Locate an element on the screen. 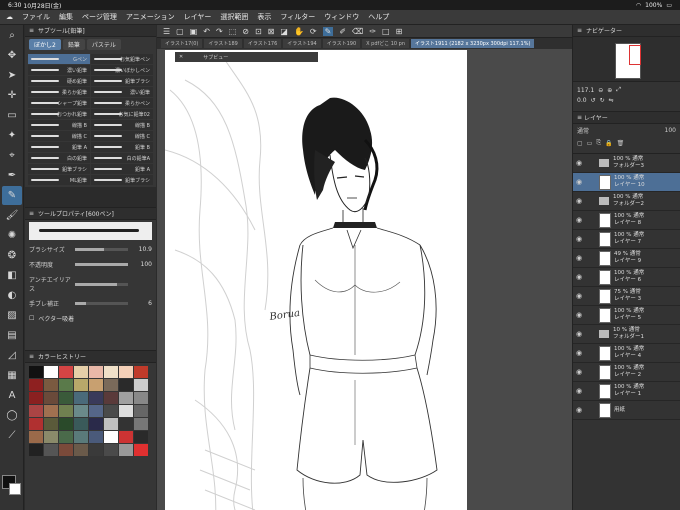 The height and width of the screenshot is (510, 680). zoom-in-icon: ⊕ is located at coordinates (609, 90).